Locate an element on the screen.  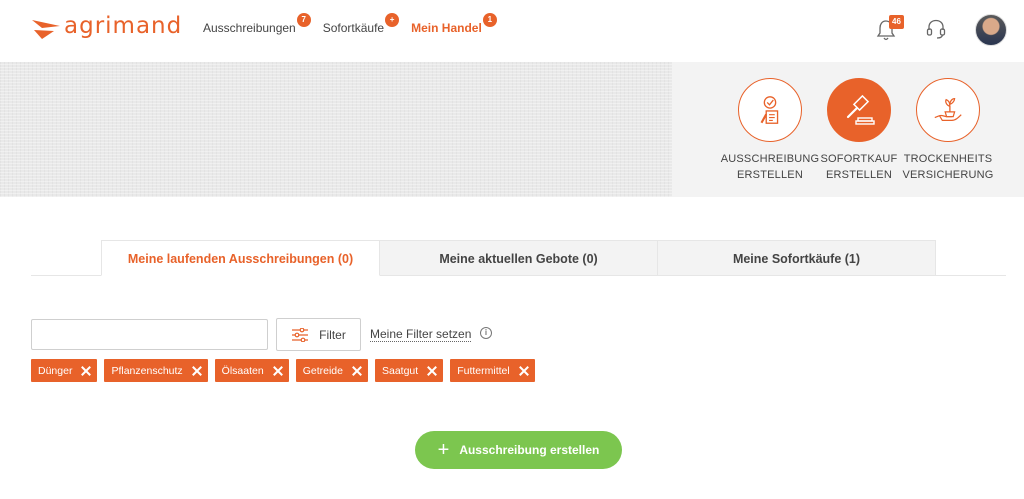
filter-button: Filter is located at coordinates (318, 334).